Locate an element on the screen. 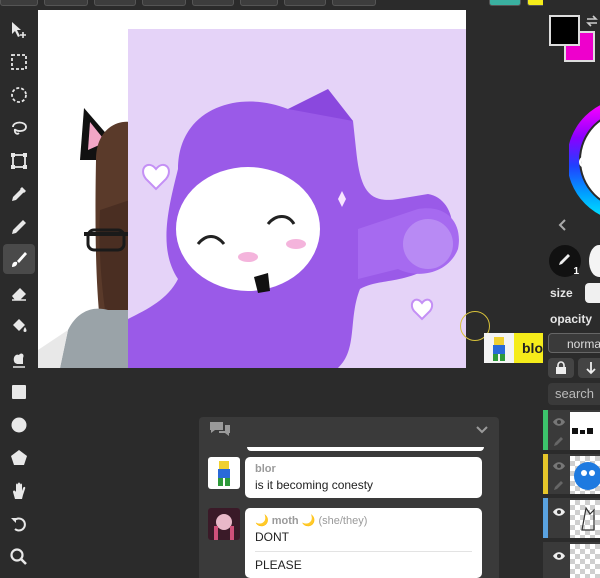  chat-bubble: blor is it becoming conesty is located at coordinates (363, 477).